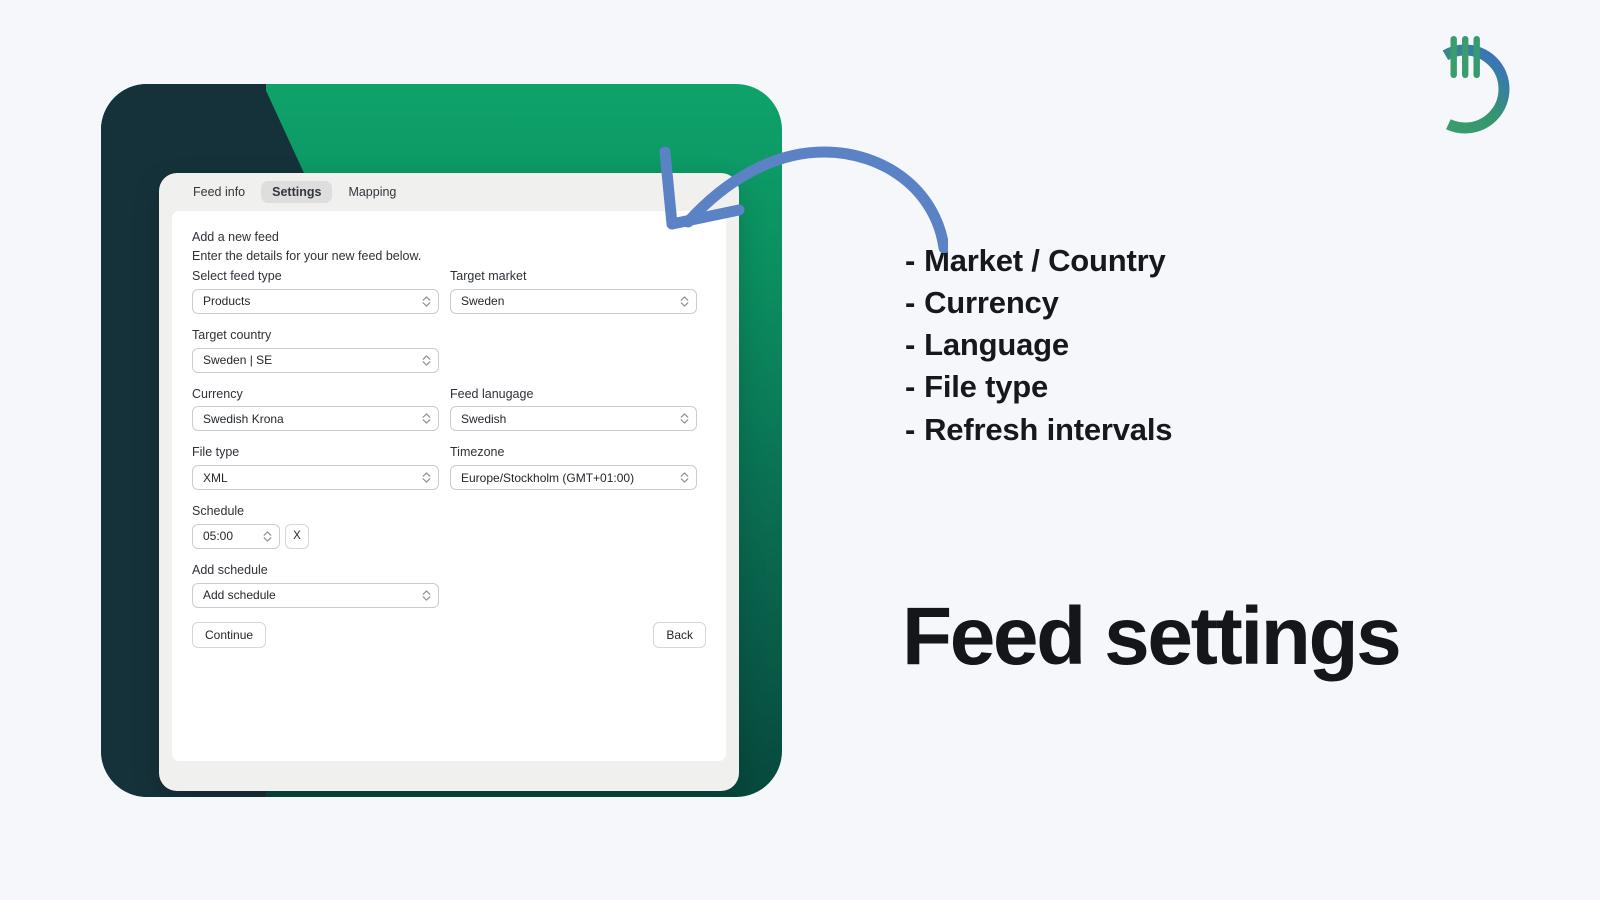  I want to click on form-actions: Continue Back, so click(449, 634).